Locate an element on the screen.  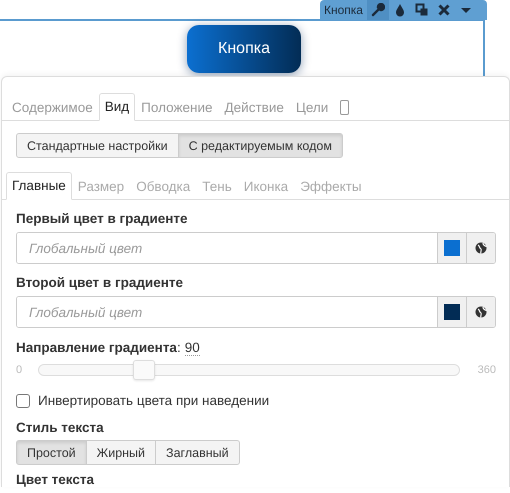
slider-value: 90 is located at coordinates (192, 348).